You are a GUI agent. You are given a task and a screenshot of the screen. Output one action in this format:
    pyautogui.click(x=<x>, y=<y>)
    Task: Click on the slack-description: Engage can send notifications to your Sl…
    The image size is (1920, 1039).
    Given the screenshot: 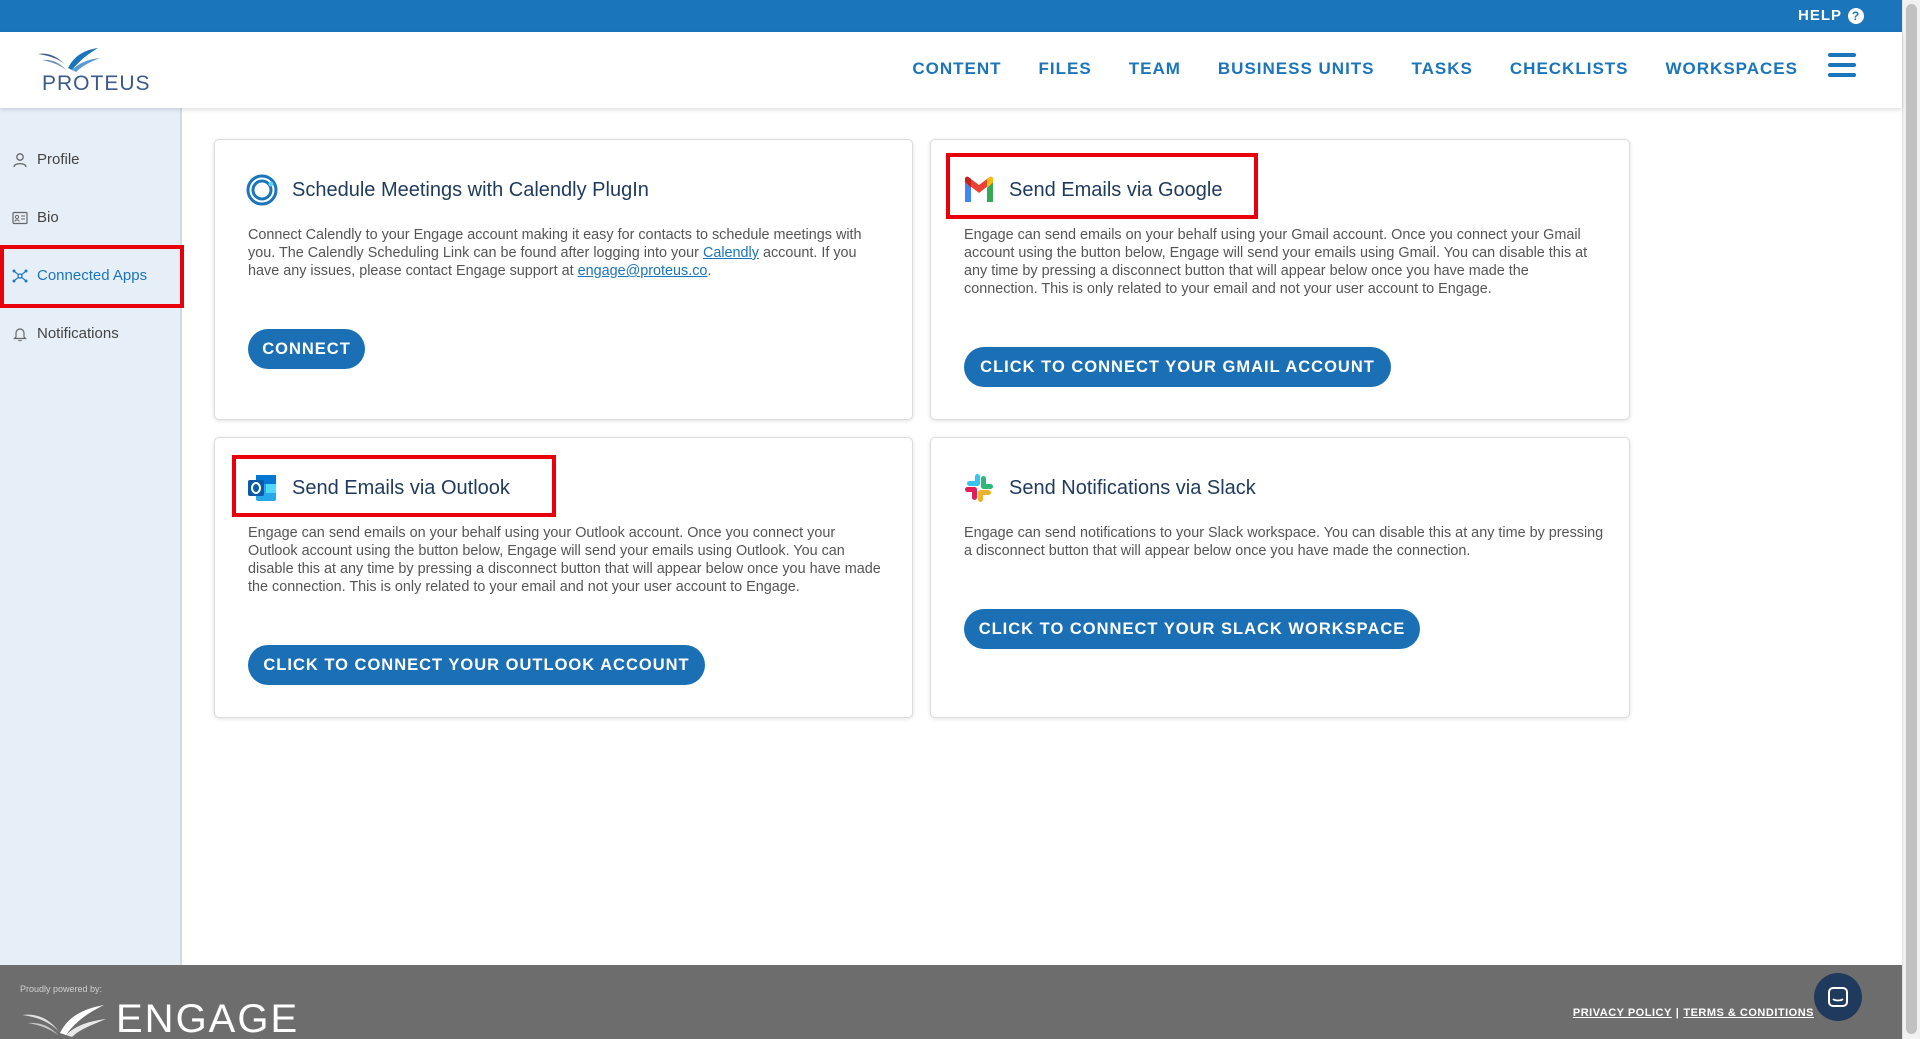 What is the action you would take?
    pyautogui.click(x=1284, y=542)
    